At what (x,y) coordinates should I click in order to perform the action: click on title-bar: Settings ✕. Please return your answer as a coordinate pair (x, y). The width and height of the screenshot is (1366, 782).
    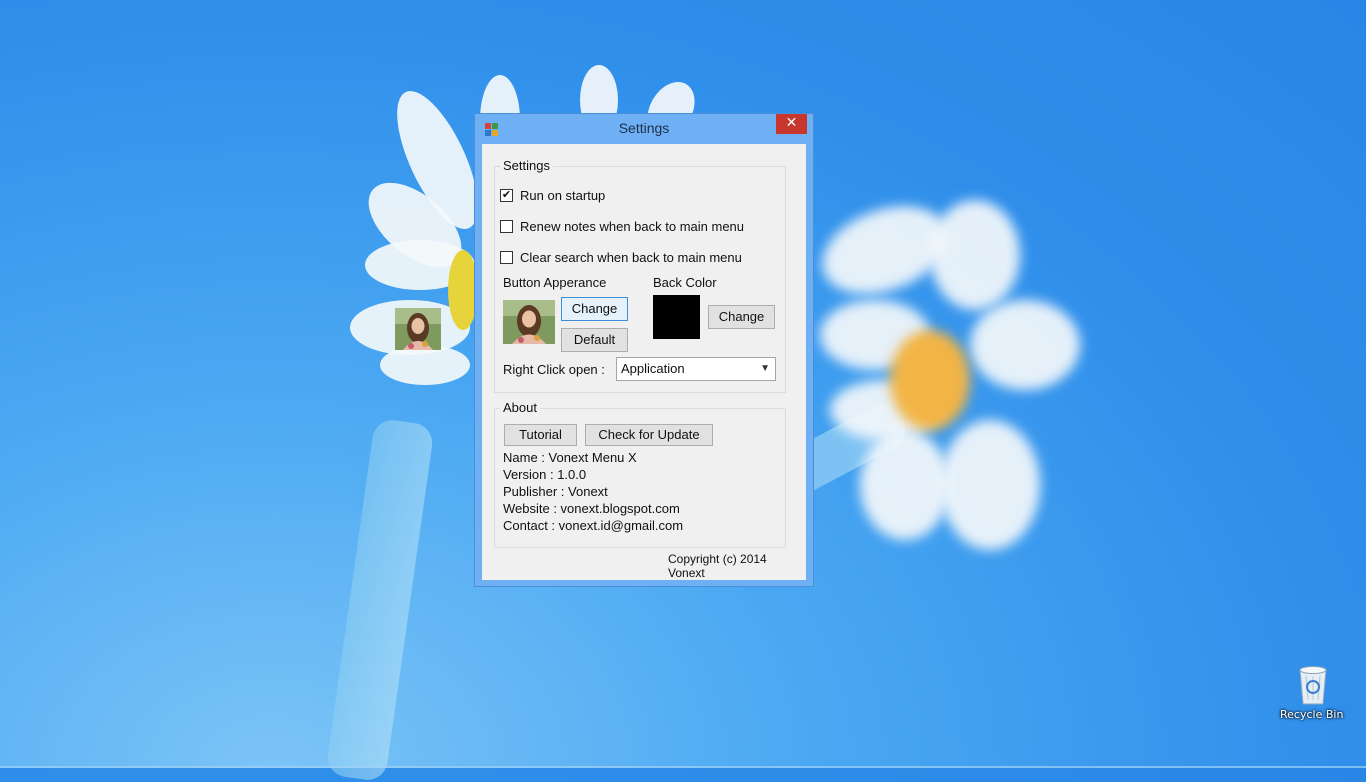
    Looking at the image, I should click on (644, 129).